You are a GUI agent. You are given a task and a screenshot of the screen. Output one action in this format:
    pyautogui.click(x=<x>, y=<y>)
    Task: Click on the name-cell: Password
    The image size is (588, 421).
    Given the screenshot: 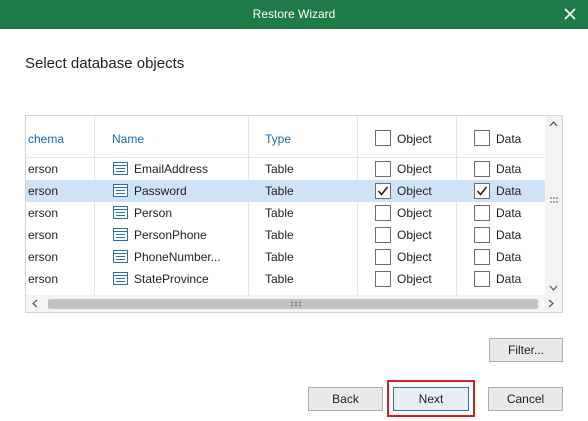 What is the action you would take?
    pyautogui.click(x=160, y=191)
    